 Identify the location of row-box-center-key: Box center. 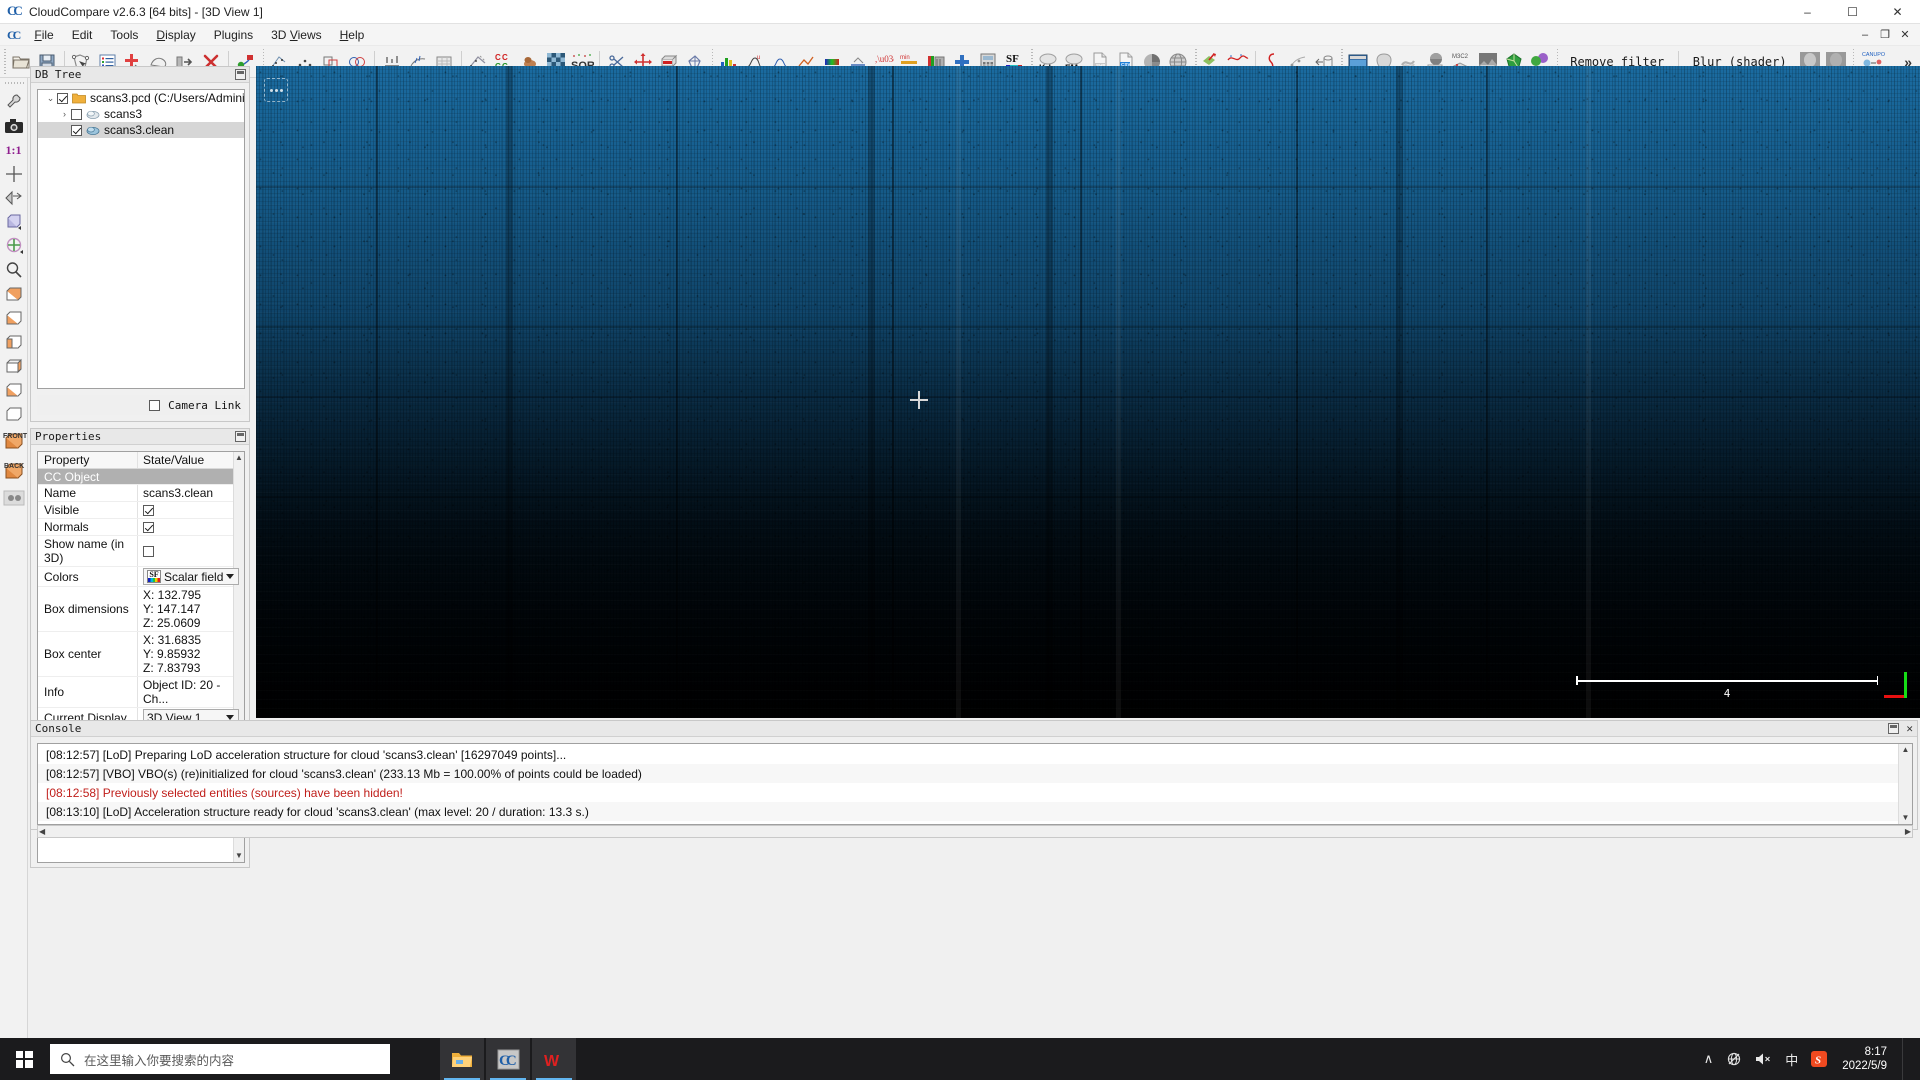
(88, 654).